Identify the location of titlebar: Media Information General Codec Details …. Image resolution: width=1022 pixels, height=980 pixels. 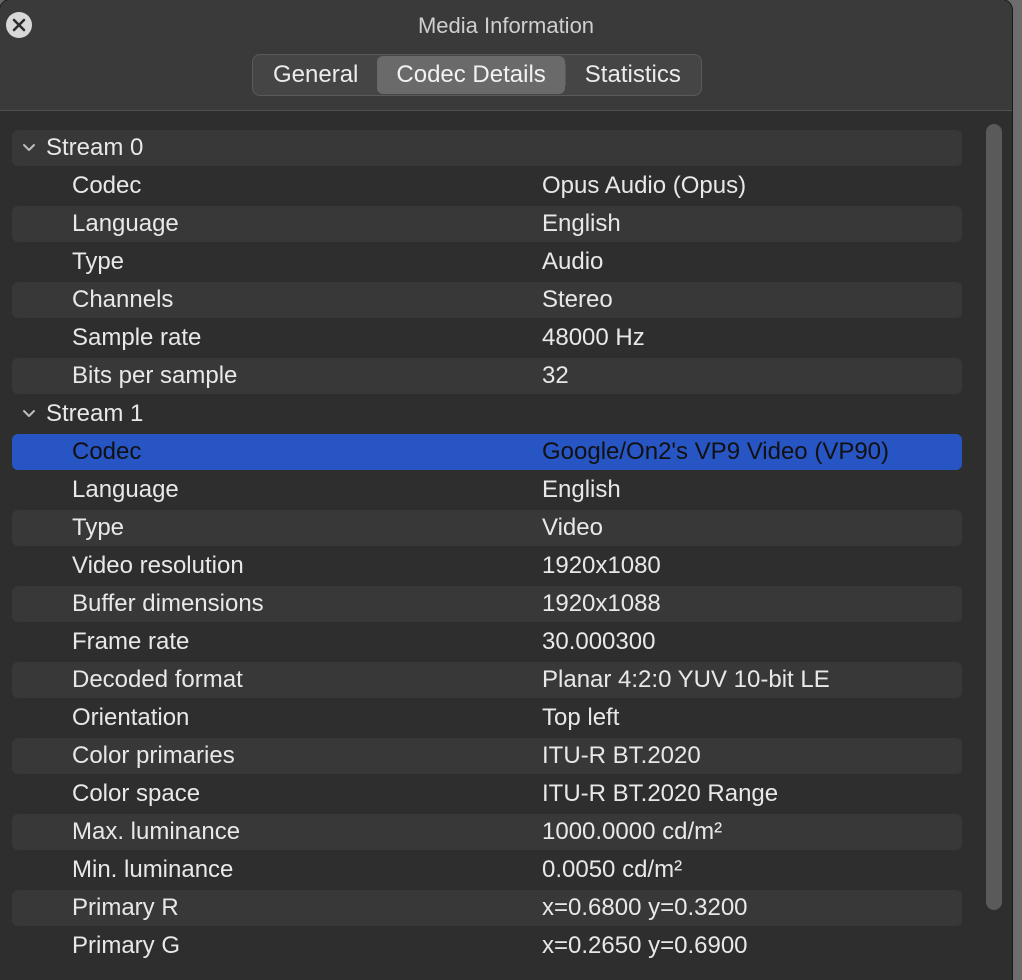
(506, 55).